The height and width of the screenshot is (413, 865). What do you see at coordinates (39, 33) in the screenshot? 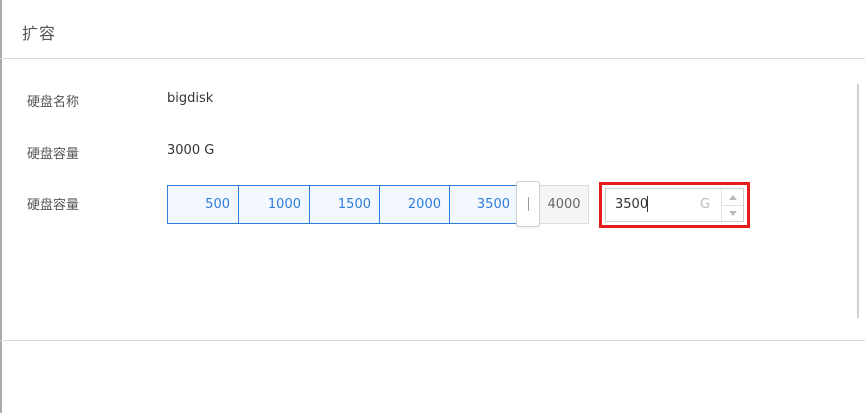
I see `dialog-title: 扩容` at bounding box center [39, 33].